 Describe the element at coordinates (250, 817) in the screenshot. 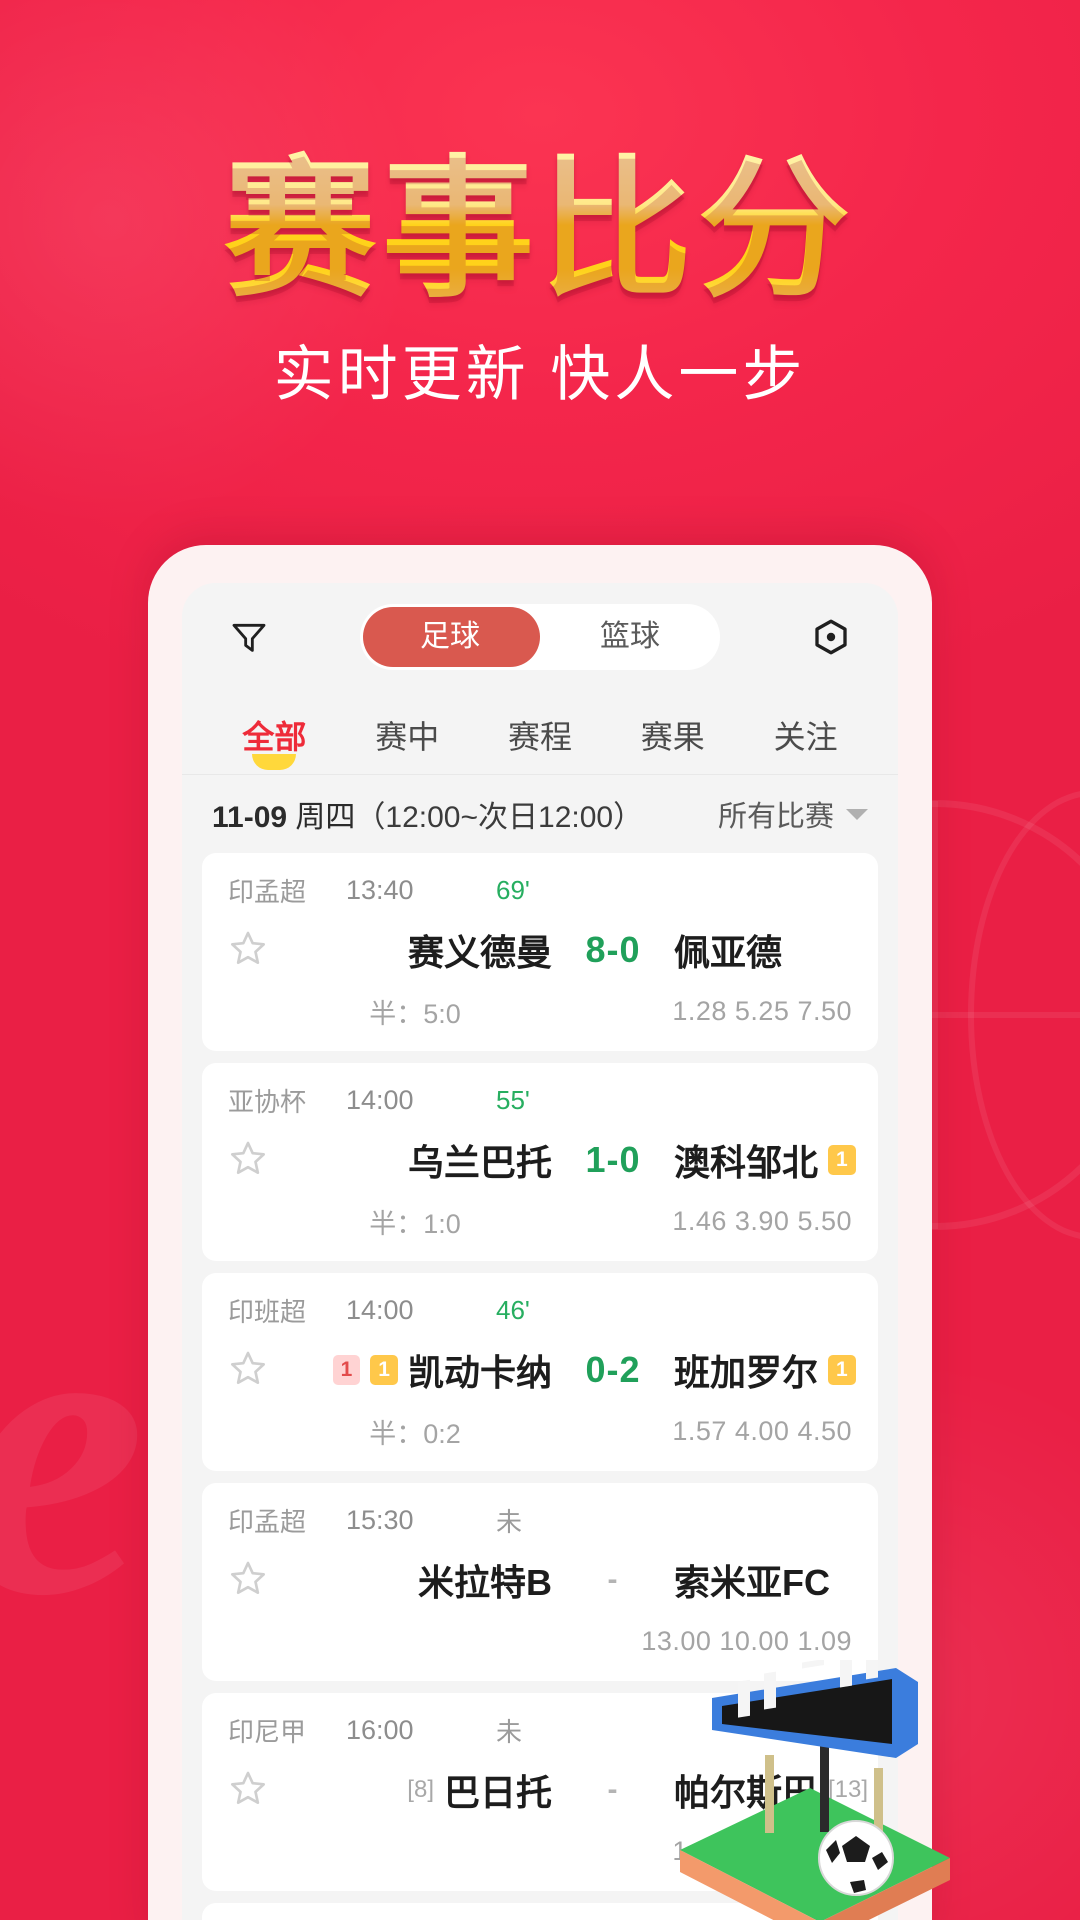

I see `date-value: 11-09` at that location.